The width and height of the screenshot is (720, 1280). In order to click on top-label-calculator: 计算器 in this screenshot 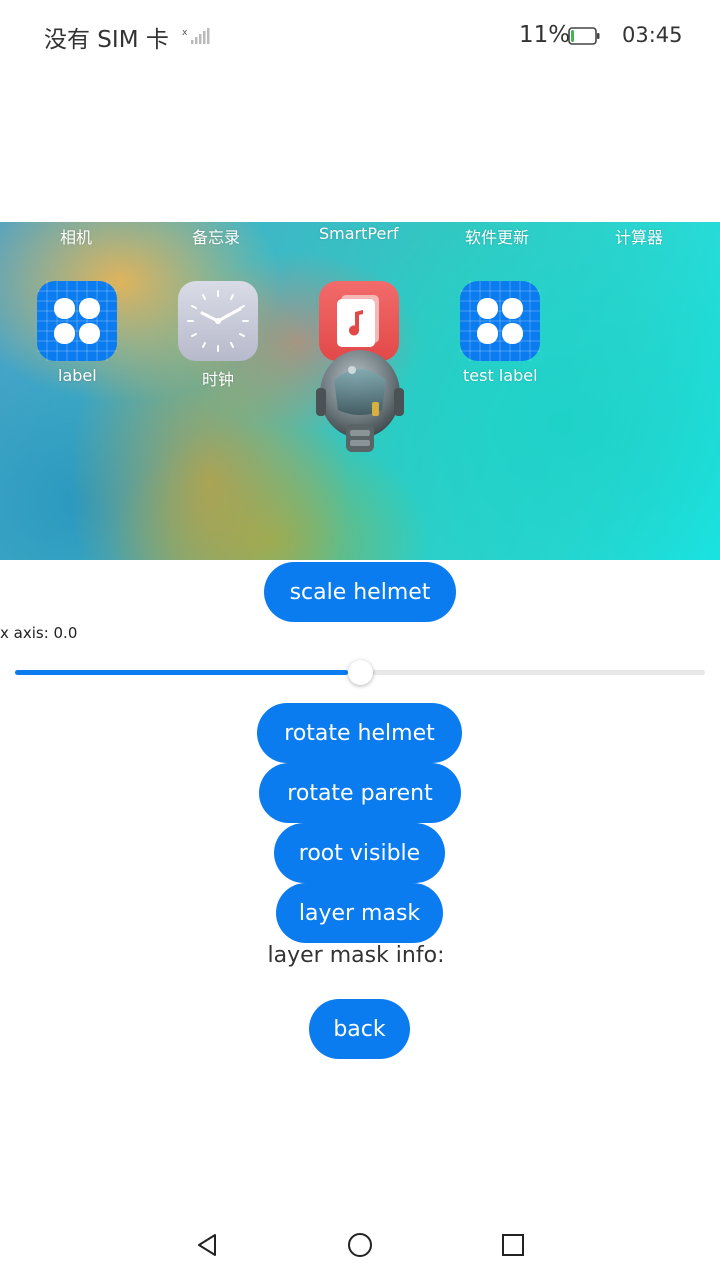, I will do `click(639, 237)`.